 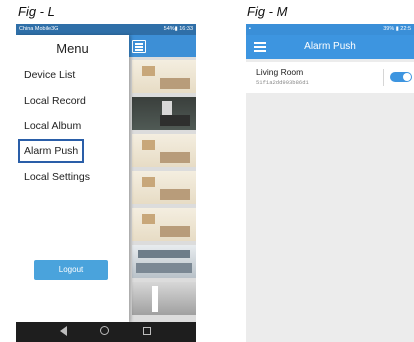 I want to click on status-right: 39% ▮ 22:5, so click(x=397, y=29).